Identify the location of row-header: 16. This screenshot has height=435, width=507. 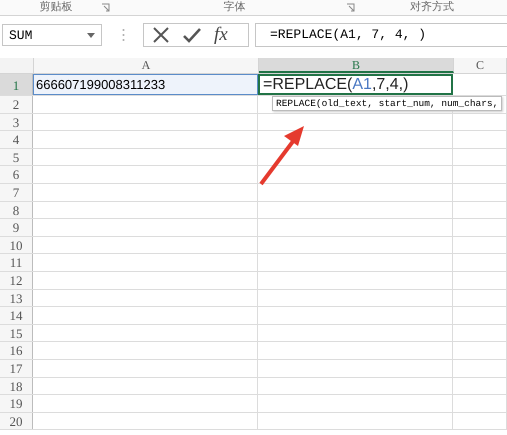
(16, 350).